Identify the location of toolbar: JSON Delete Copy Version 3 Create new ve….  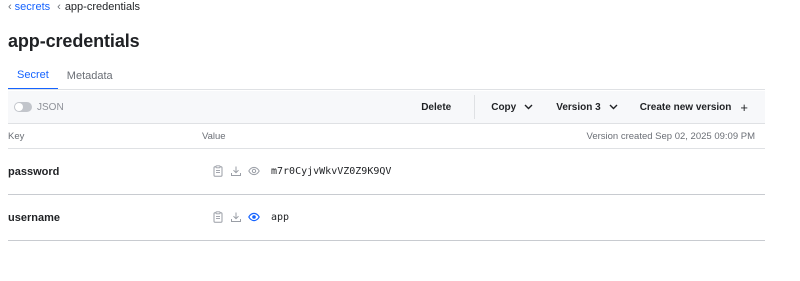
(386, 107).